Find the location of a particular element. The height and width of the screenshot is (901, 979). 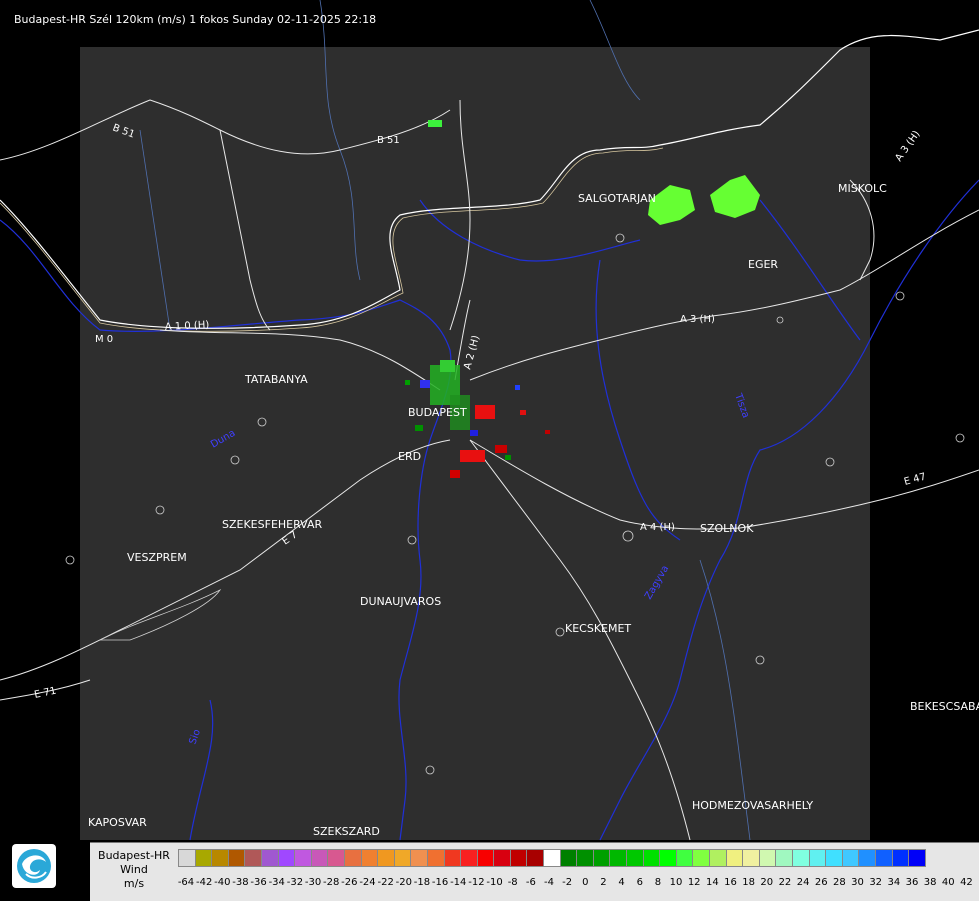

legend-tick-label: -36 is located at coordinates (258, 882).